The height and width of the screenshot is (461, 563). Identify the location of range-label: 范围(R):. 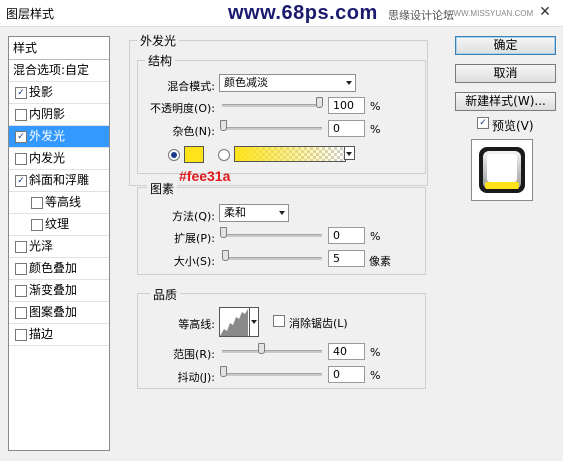
(194, 354).